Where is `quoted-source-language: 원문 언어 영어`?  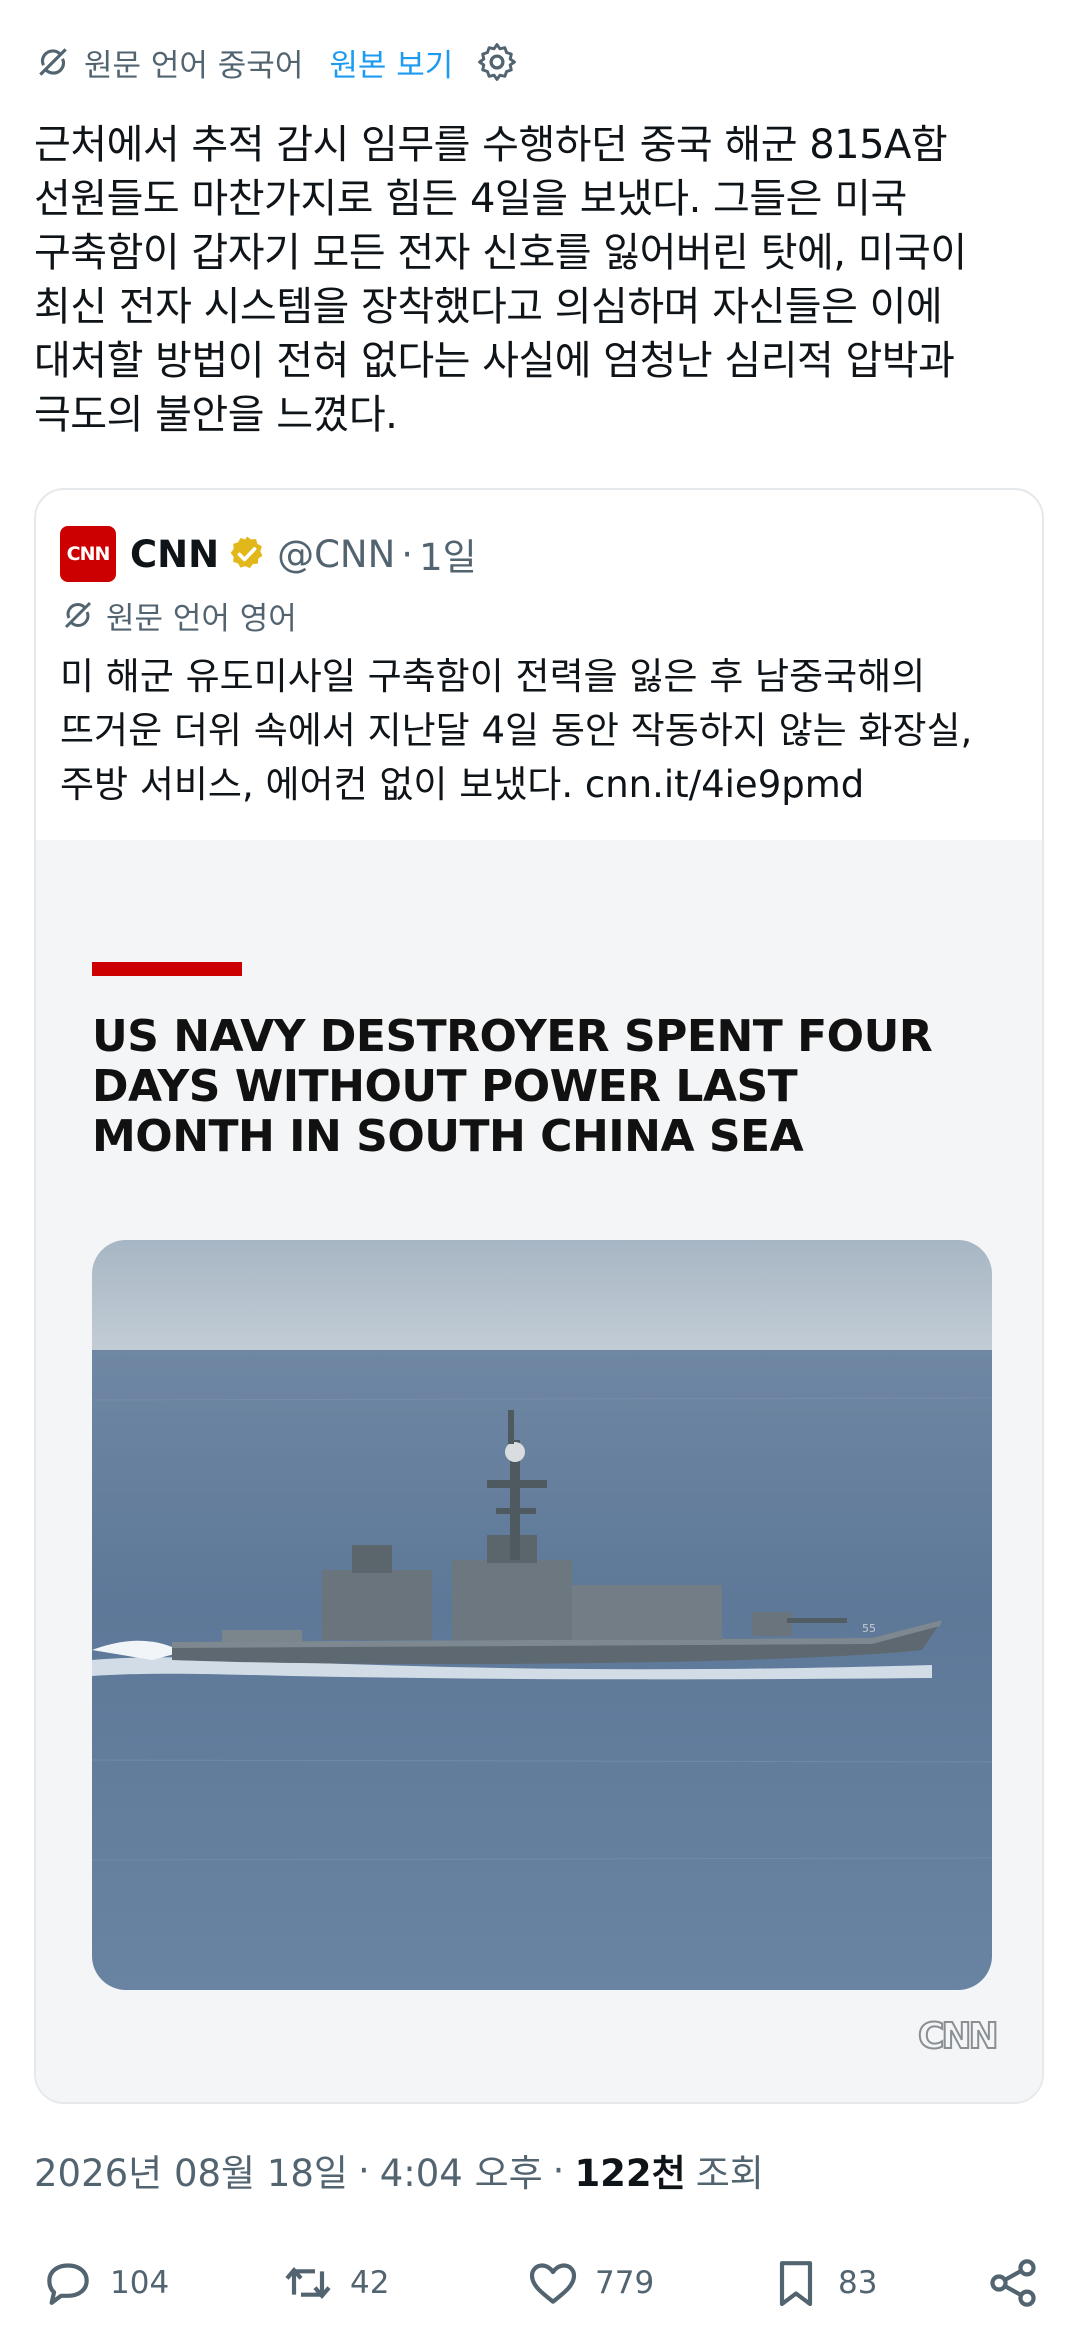
quoted-source-language: 원문 언어 영어 is located at coordinates (201, 618).